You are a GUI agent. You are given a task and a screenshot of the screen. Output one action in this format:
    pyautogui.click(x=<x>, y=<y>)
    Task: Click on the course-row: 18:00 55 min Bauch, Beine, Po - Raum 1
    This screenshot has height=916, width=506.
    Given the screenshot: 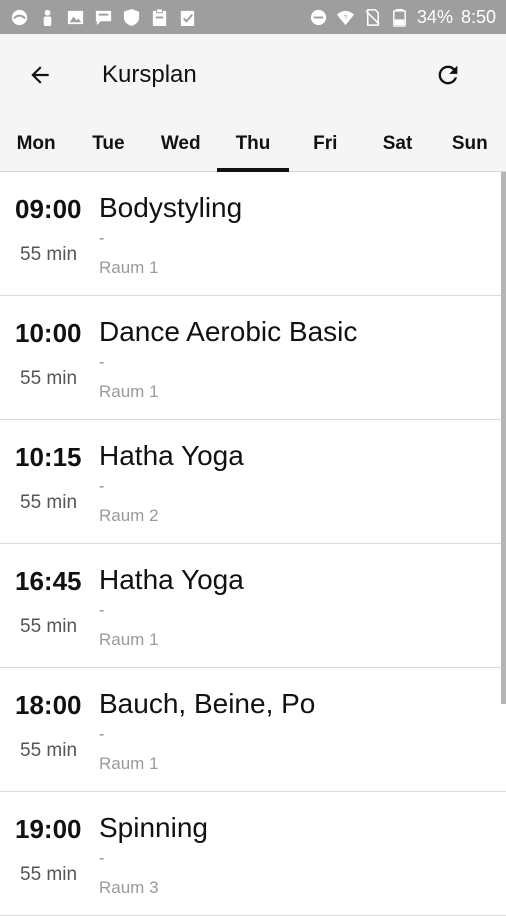 What is the action you would take?
    pyautogui.click(x=253, y=730)
    